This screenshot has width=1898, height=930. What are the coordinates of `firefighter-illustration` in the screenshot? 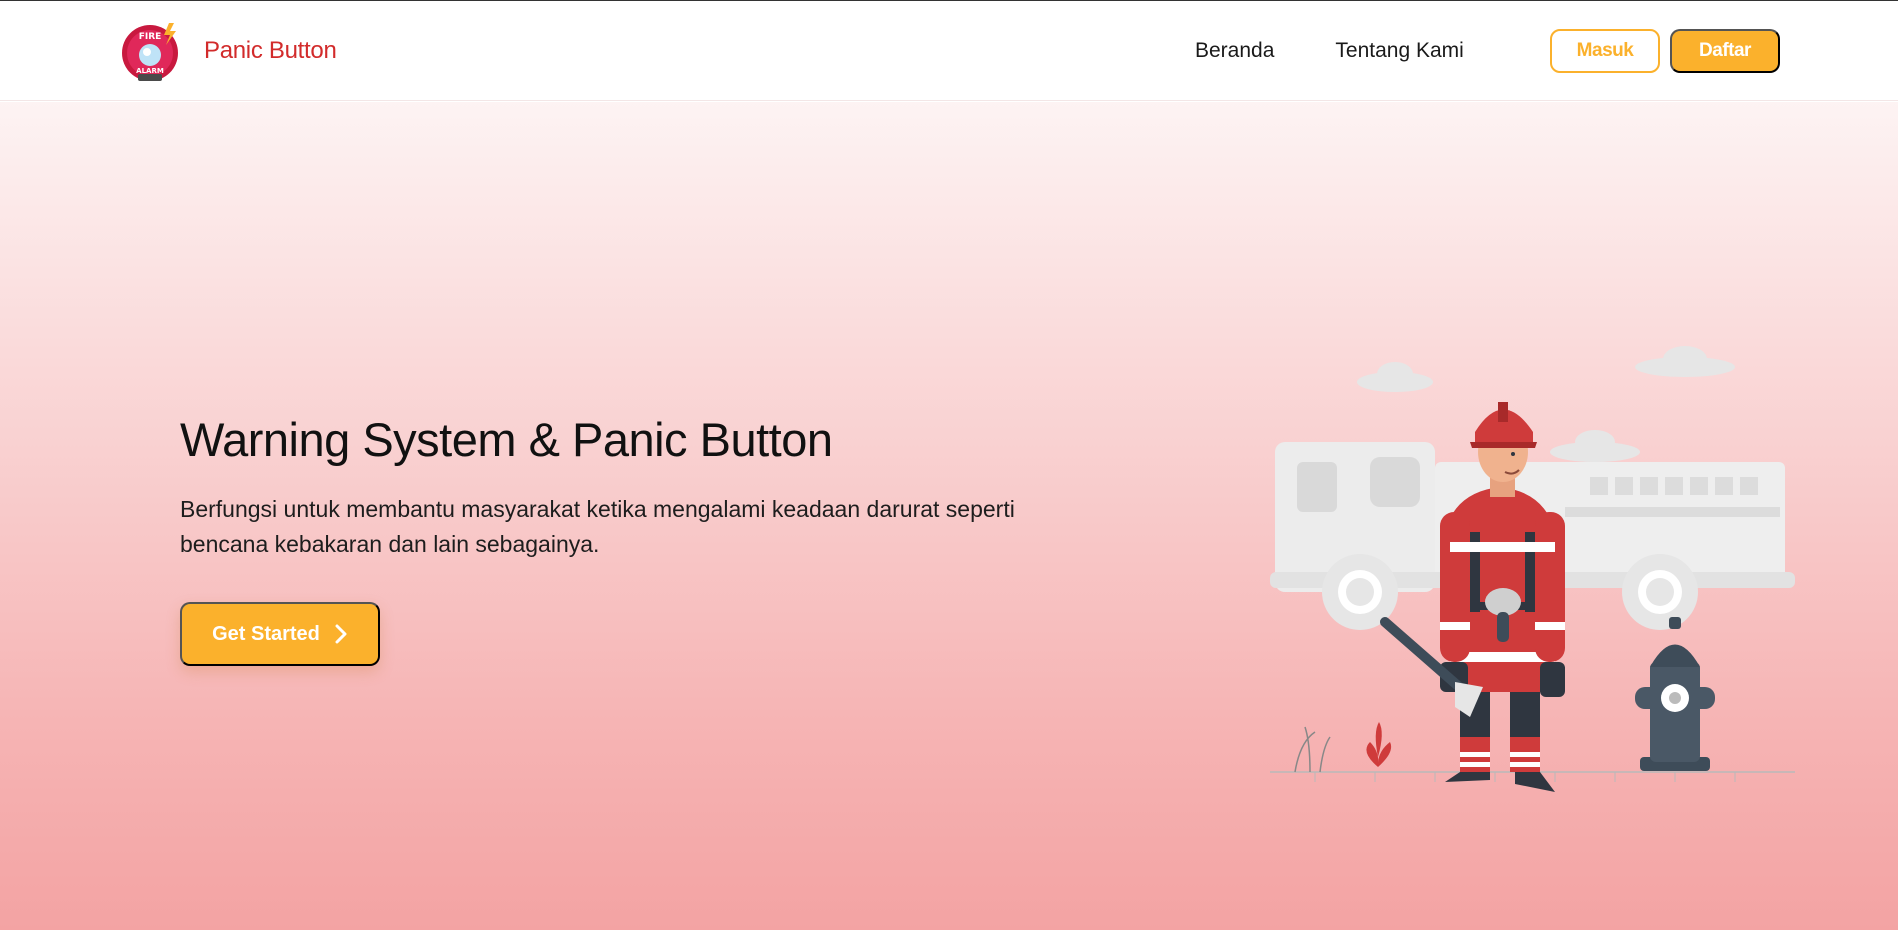 It's located at (1532, 569).